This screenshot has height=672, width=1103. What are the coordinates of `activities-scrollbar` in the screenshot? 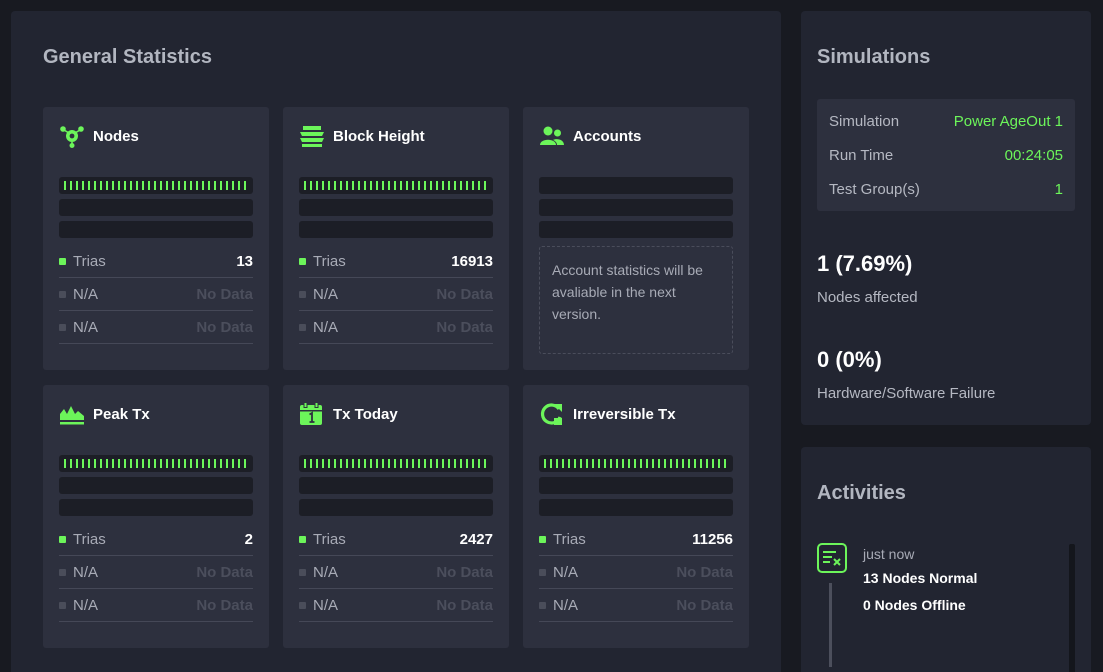 It's located at (1072, 608).